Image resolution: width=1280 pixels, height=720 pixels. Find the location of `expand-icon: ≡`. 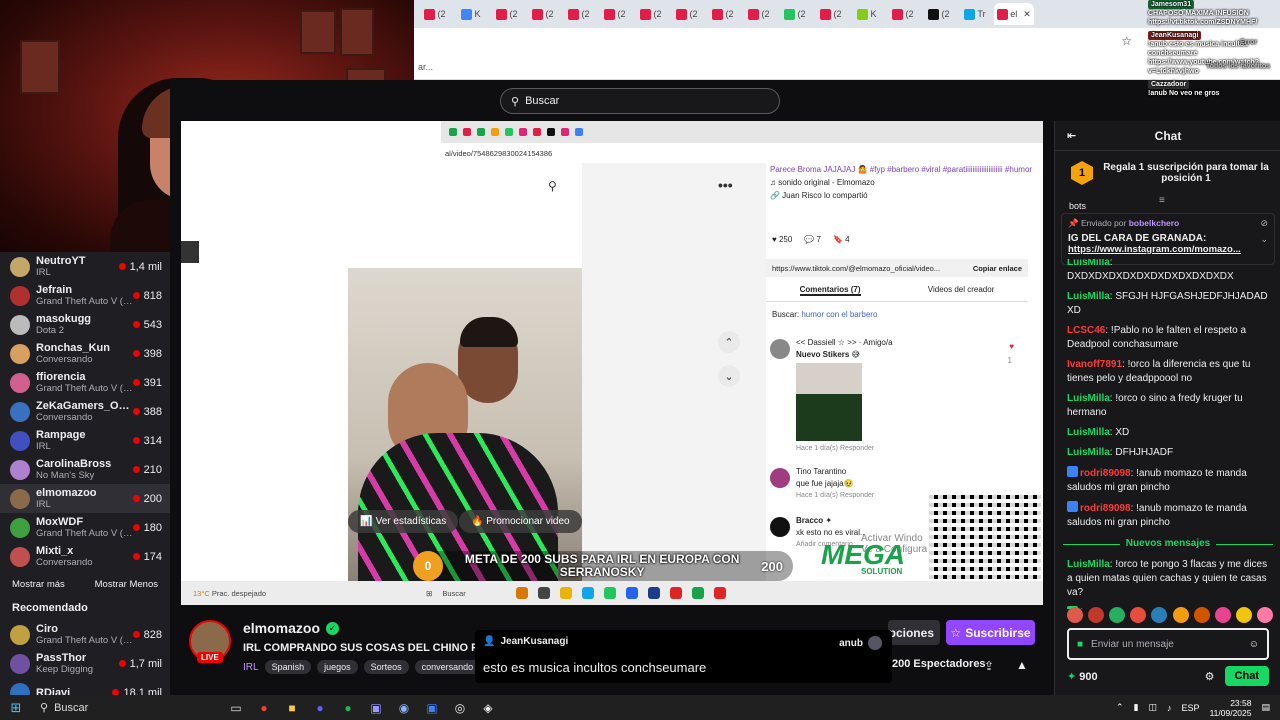

expand-icon: ≡ is located at coordinates (1162, 200).